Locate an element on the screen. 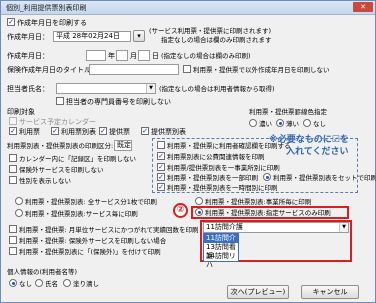  personal-info-none: なし is located at coordinates (20, 284).